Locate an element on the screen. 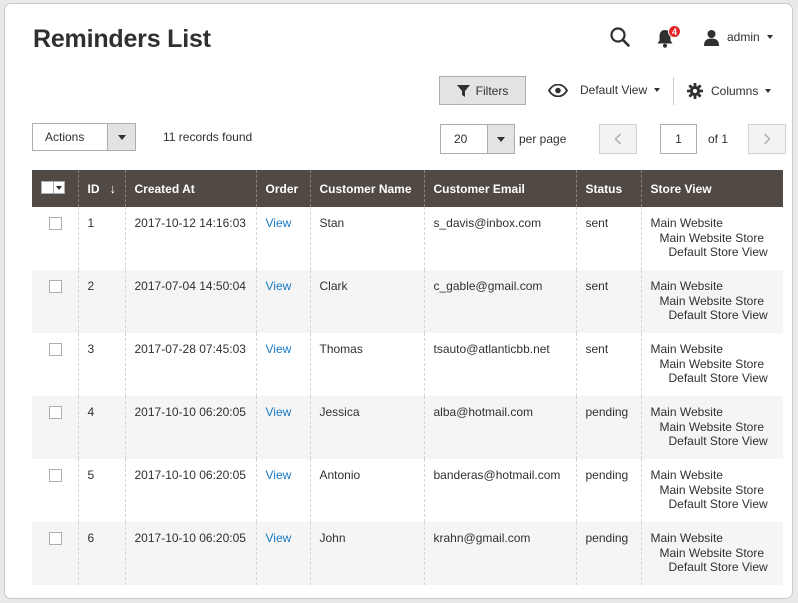 Image resolution: width=798 pixels, height=603 pixels. mass-select-checkbox is located at coordinates (53, 187).